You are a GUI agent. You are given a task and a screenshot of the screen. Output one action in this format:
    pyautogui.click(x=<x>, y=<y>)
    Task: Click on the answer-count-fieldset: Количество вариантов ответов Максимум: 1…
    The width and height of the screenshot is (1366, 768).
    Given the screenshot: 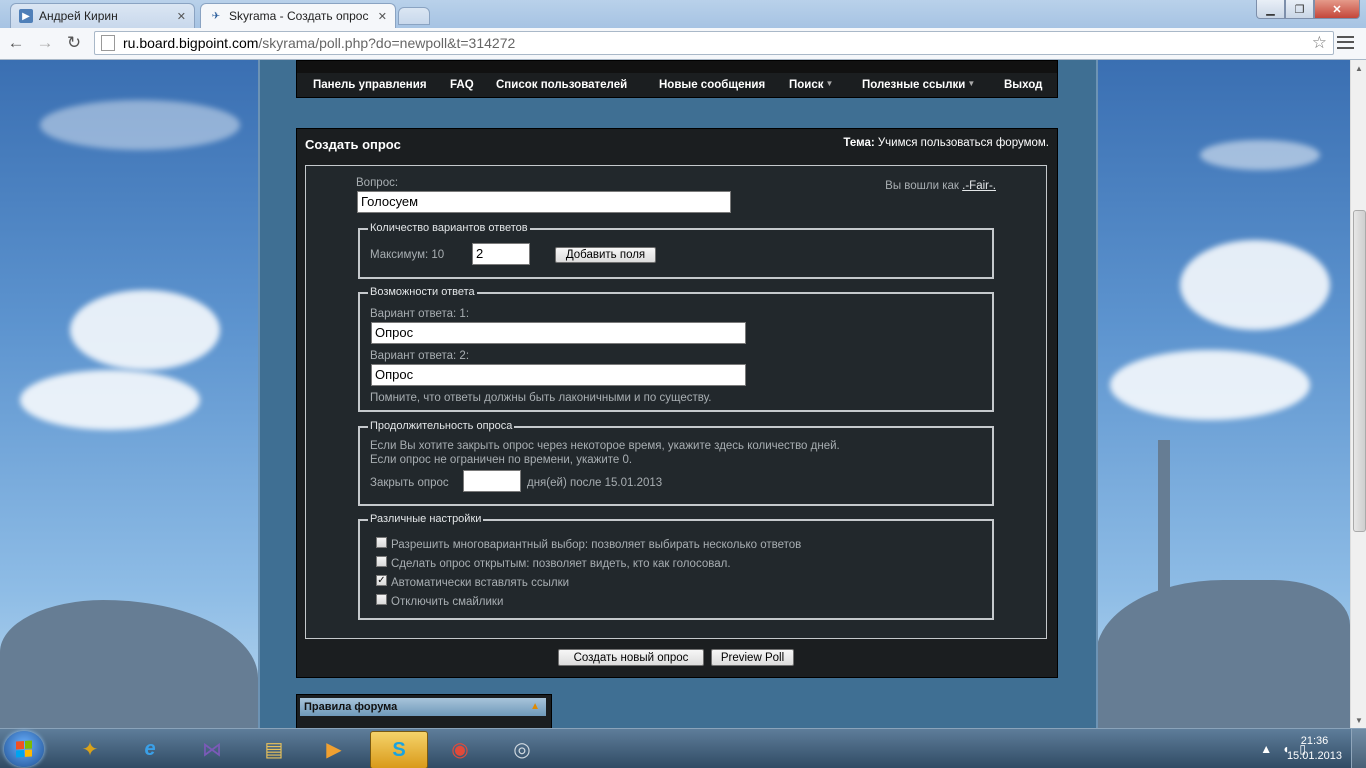 What is the action you would take?
    pyautogui.click(x=676, y=250)
    